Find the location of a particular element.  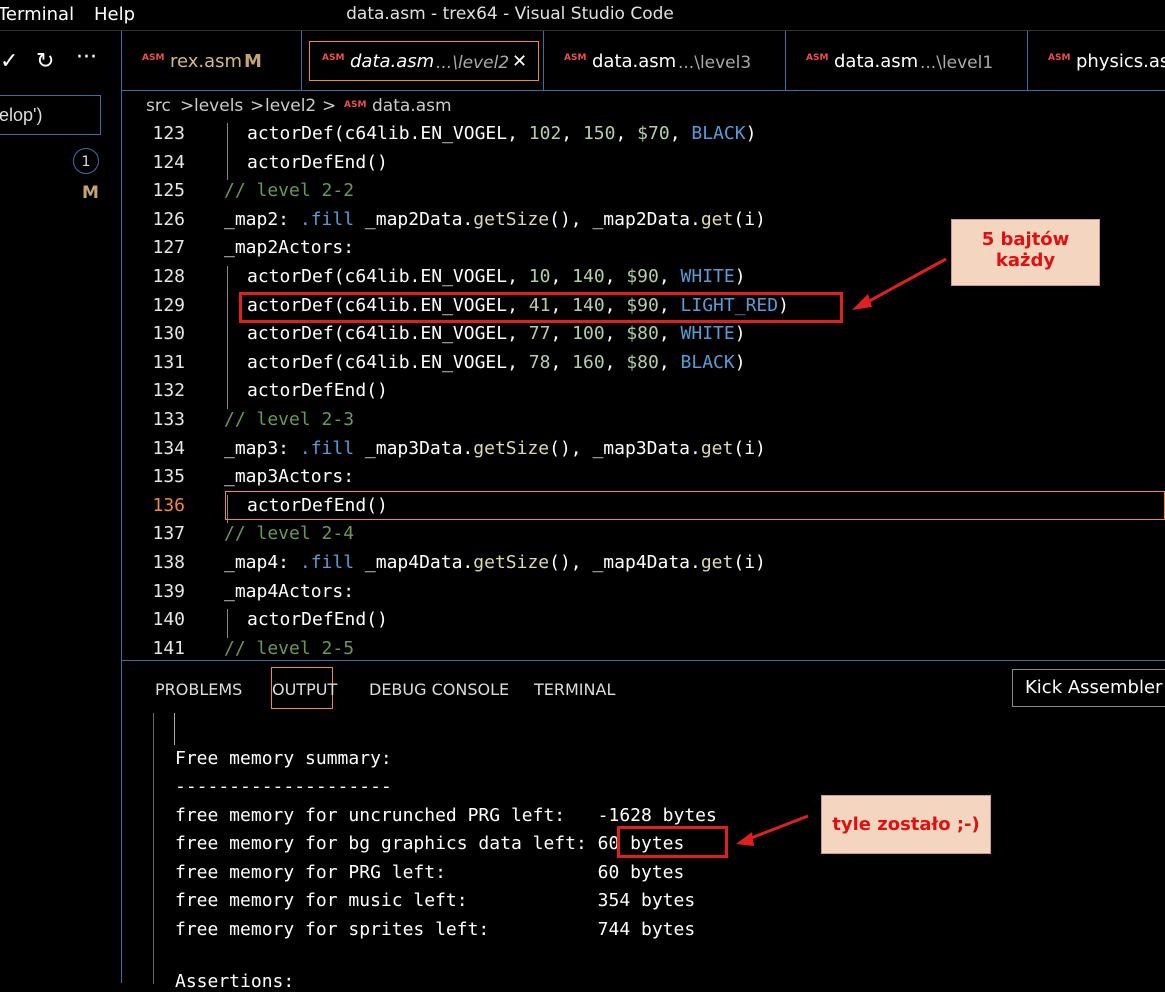

commit-check-icon: ✓ is located at coordinates (9, 61).